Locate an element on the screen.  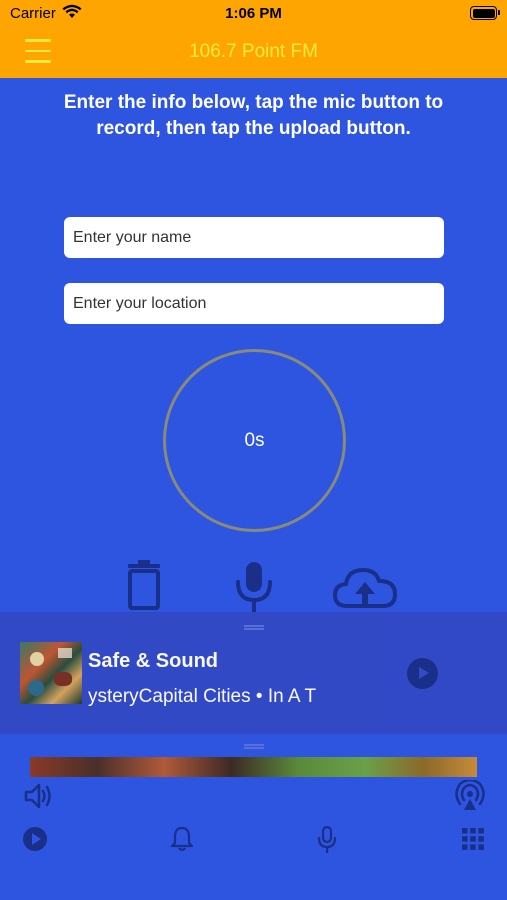
record-timer: 0s is located at coordinates (254, 440).